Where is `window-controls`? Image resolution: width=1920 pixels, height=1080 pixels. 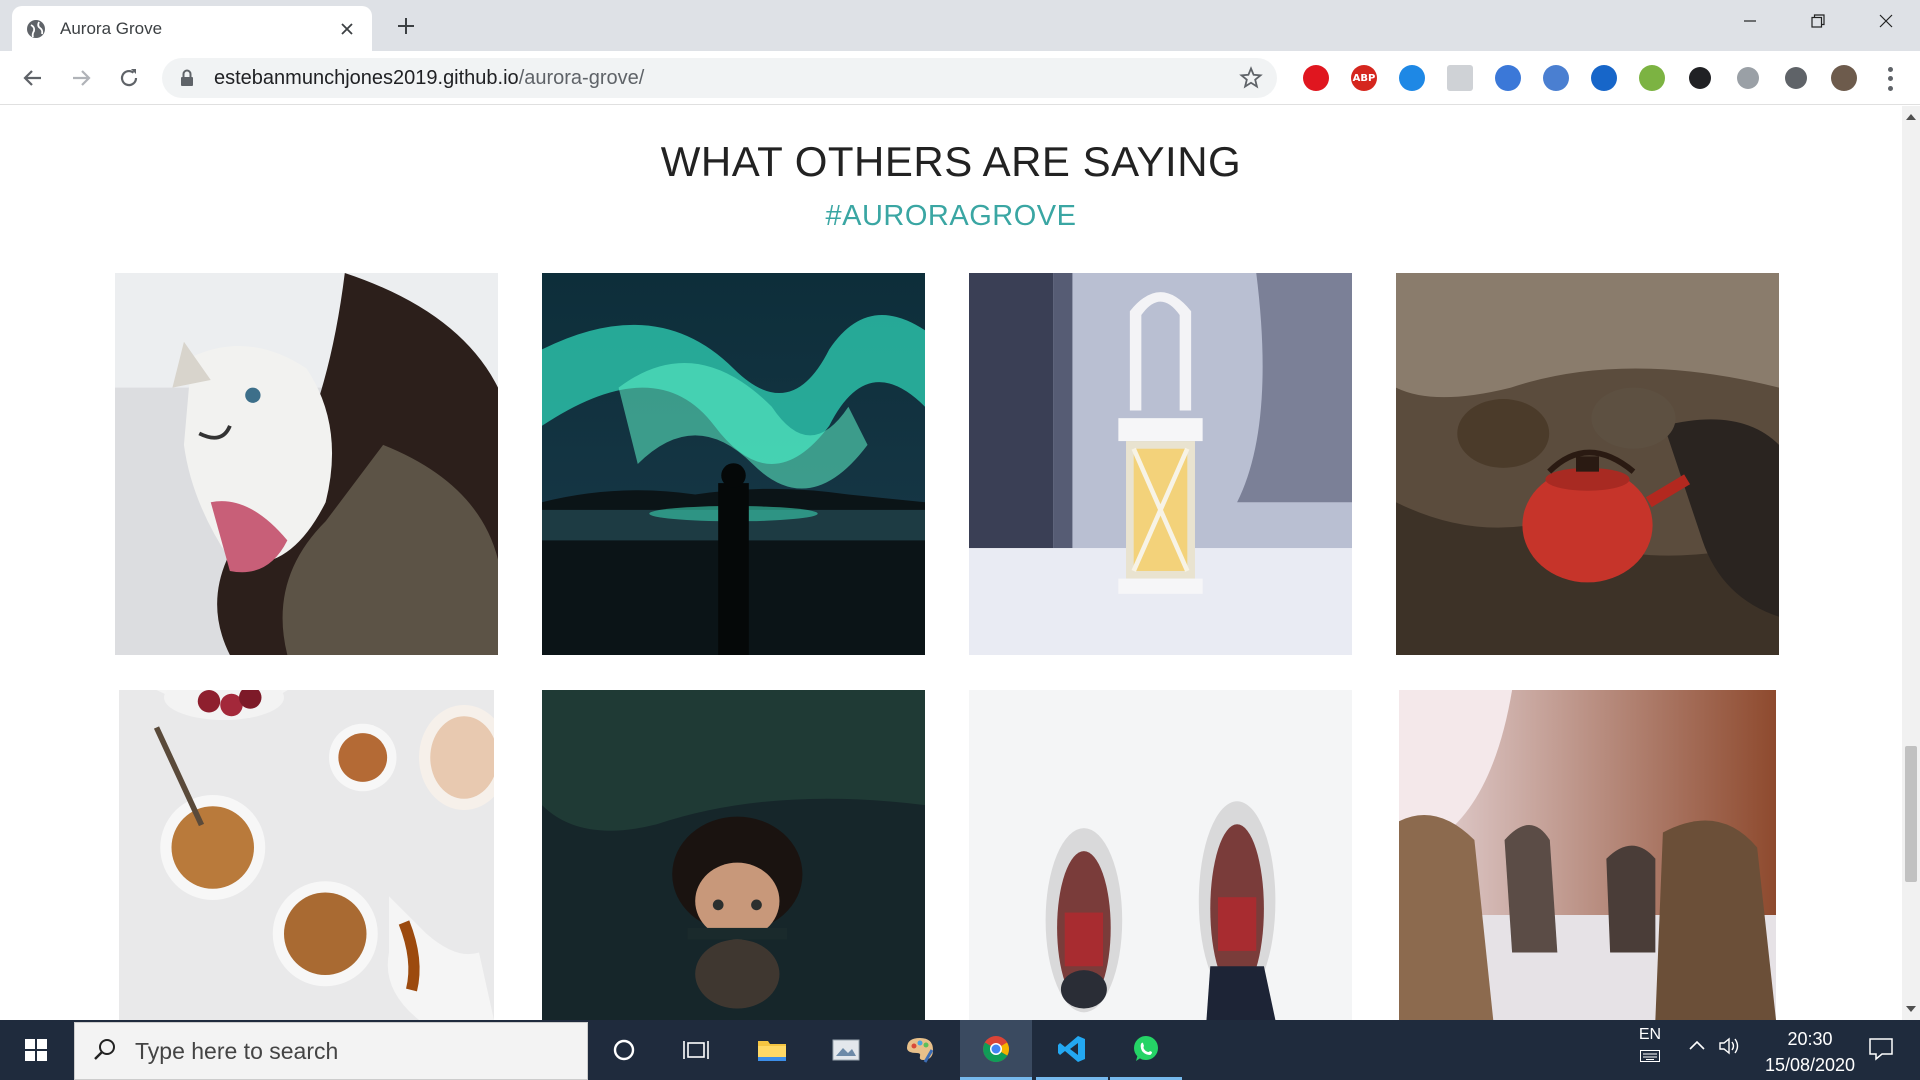
window-controls is located at coordinates (1818, 21).